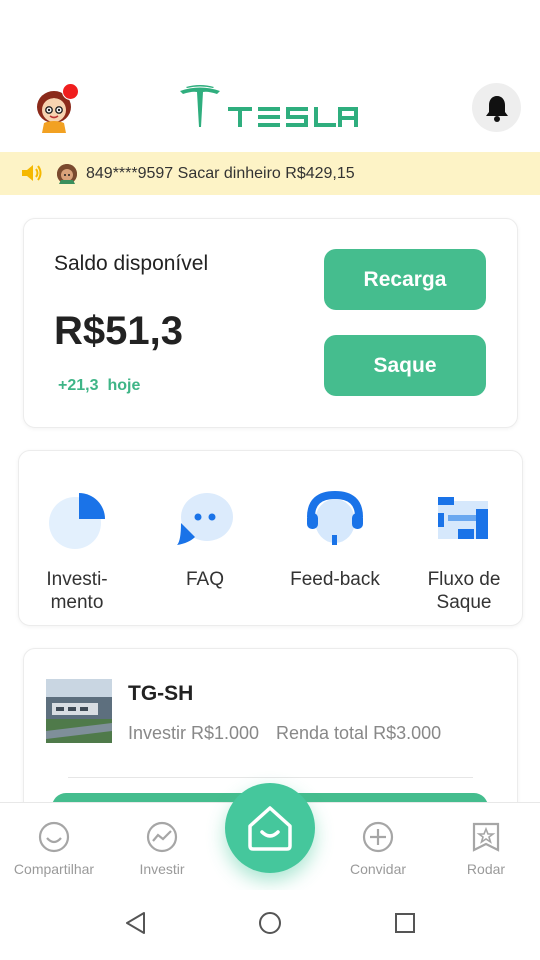 The image size is (540, 960). I want to click on home-button, so click(270, 828).